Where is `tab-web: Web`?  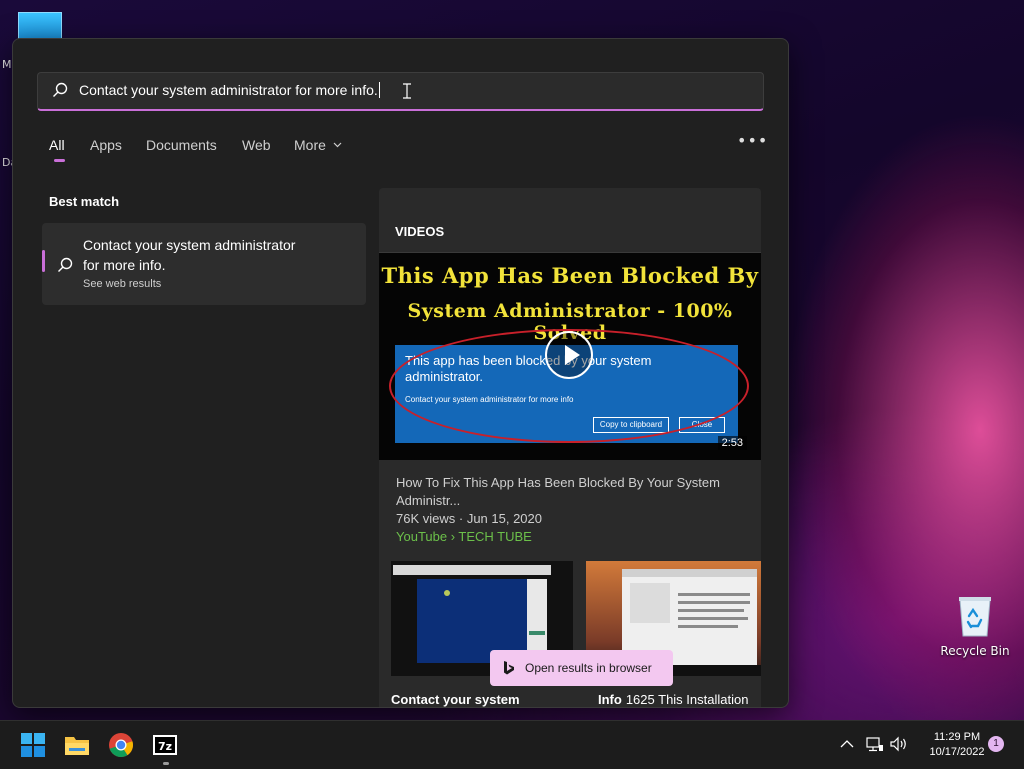 tab-web: Web is located at coordinates (256, 145).